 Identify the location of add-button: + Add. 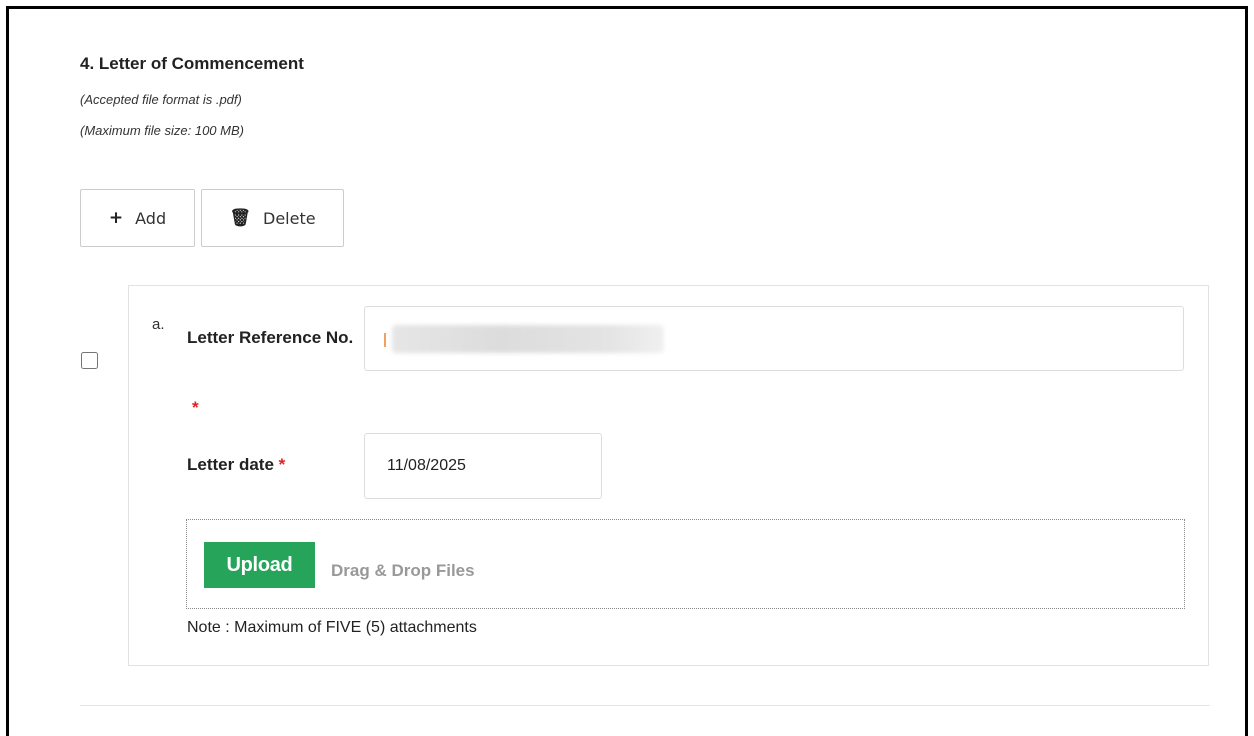
(137, 218).